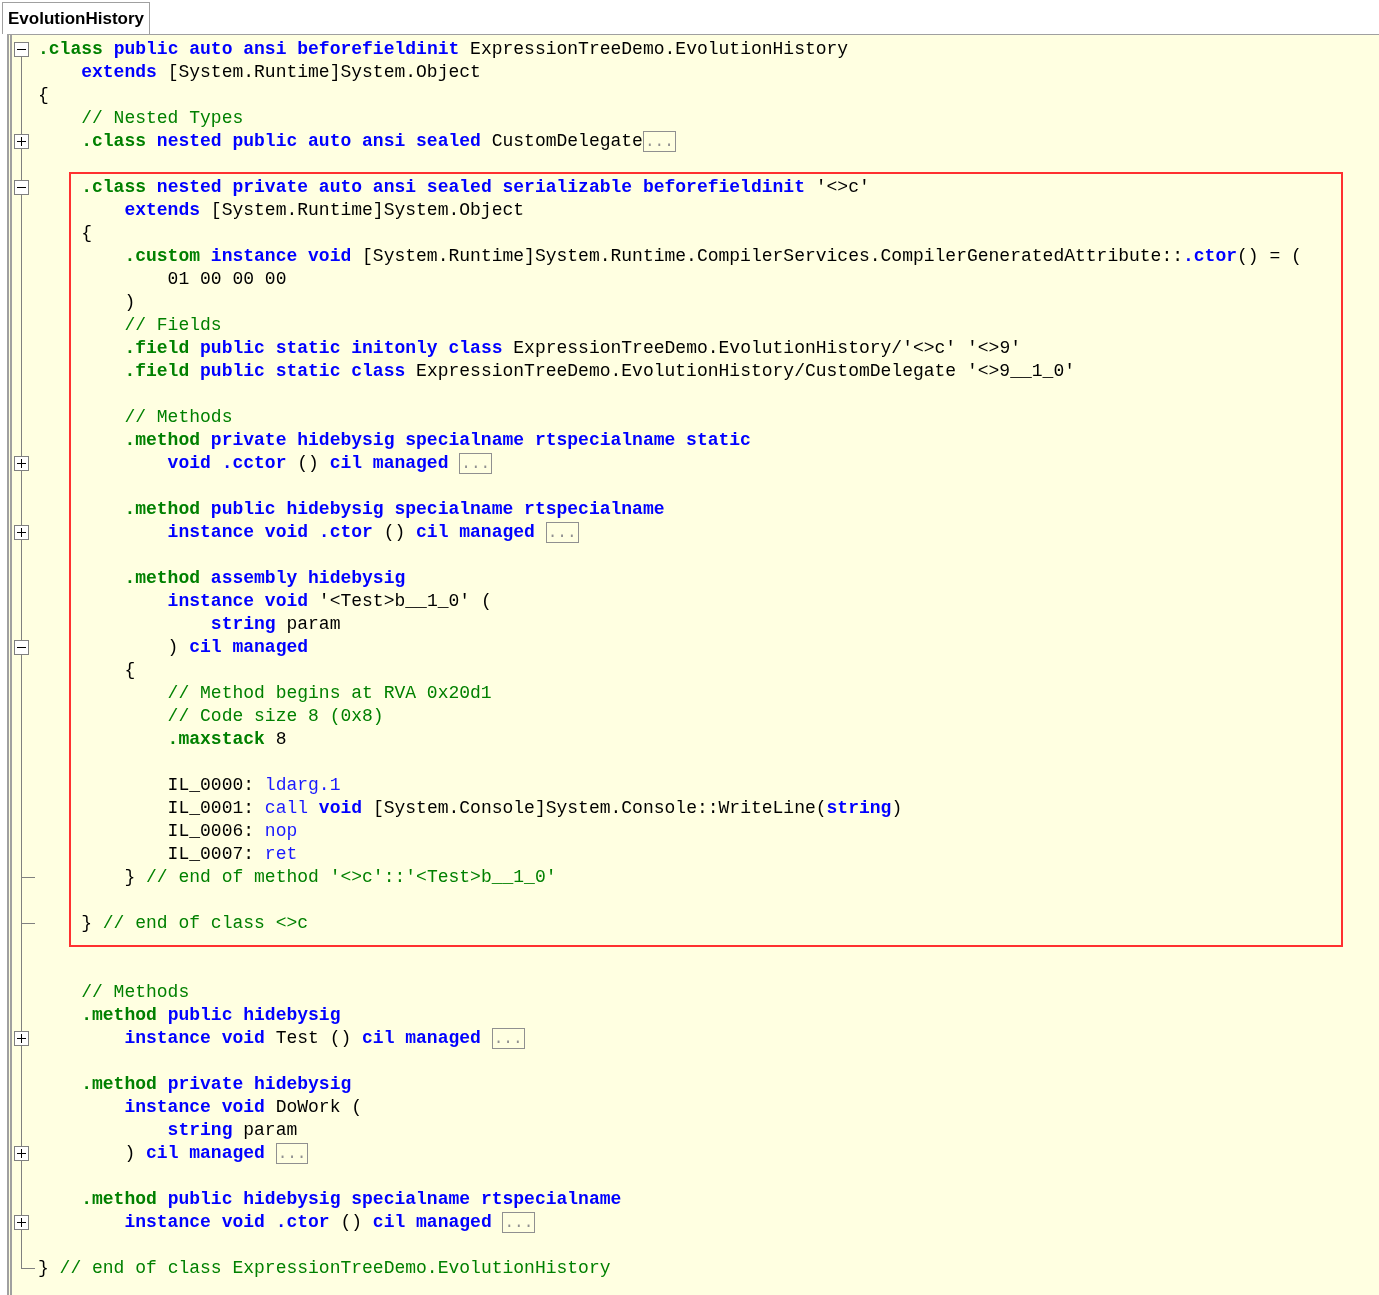  Describe the element at coordinates (76, 18) in the screenshot. I see `document-tab: EvolutionHistory` at that location.